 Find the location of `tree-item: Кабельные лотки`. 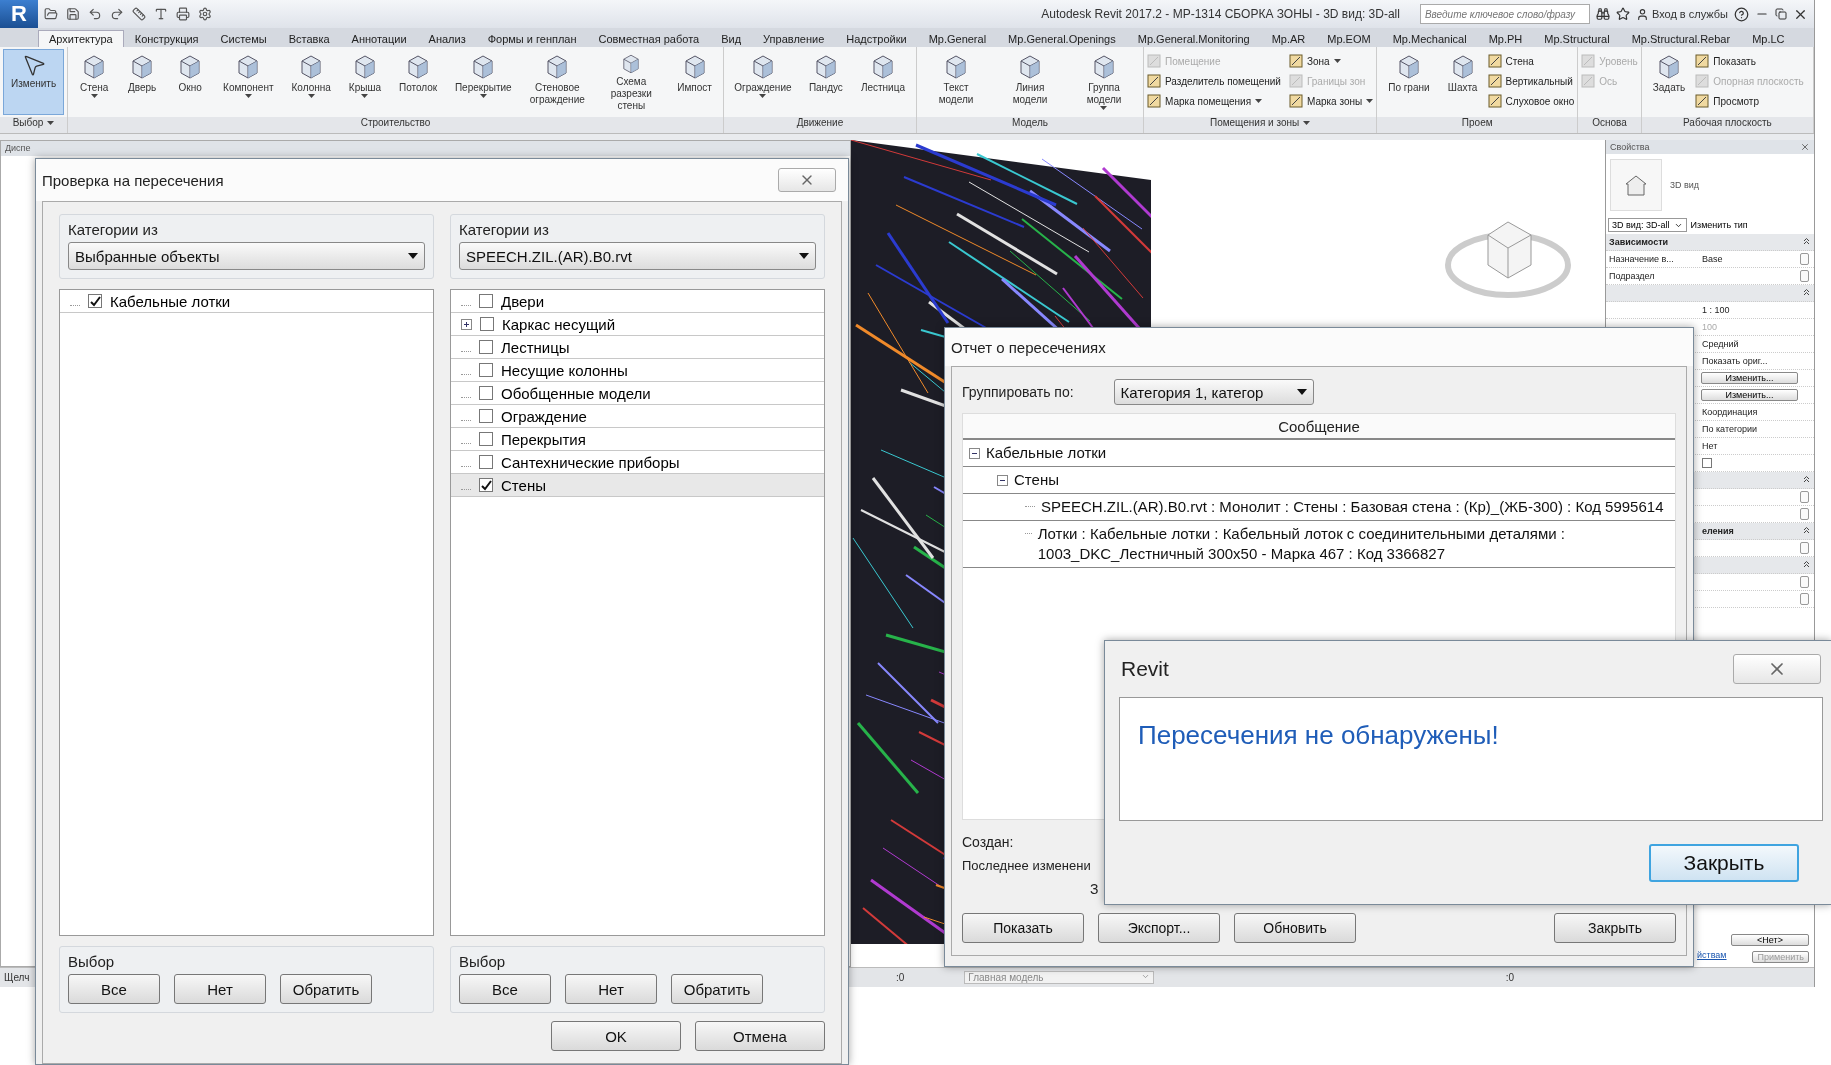

tree-item: Кабельные лотки is located at coordinates (1046, 453).